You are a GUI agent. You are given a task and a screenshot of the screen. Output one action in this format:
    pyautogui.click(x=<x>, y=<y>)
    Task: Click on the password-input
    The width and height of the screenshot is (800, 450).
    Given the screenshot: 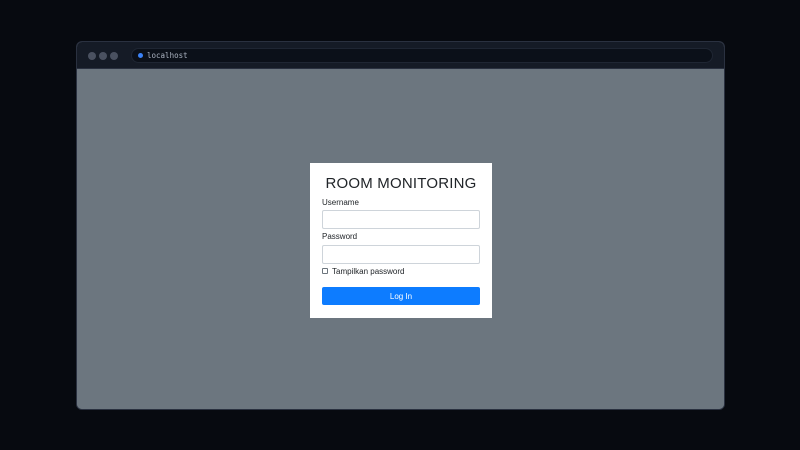 What is the action you would take?
    pyautogui.click(x=401, y=254)
    